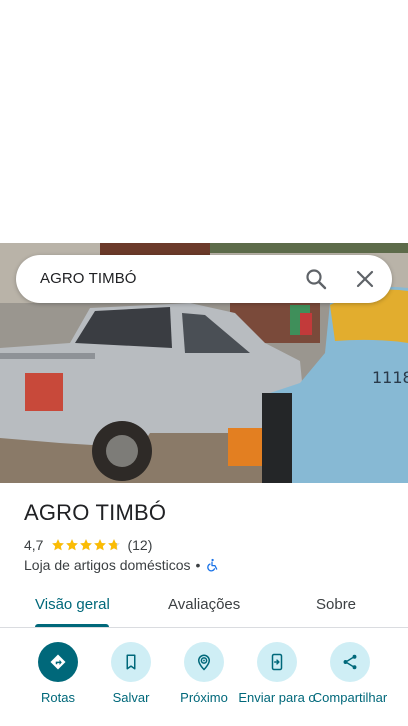 The width and height of the screenshot is (408, 726). Describe the element at coordinates (277, 697) in the screenshot. I see `send-to-phone-label: Enviar para o` at that location.